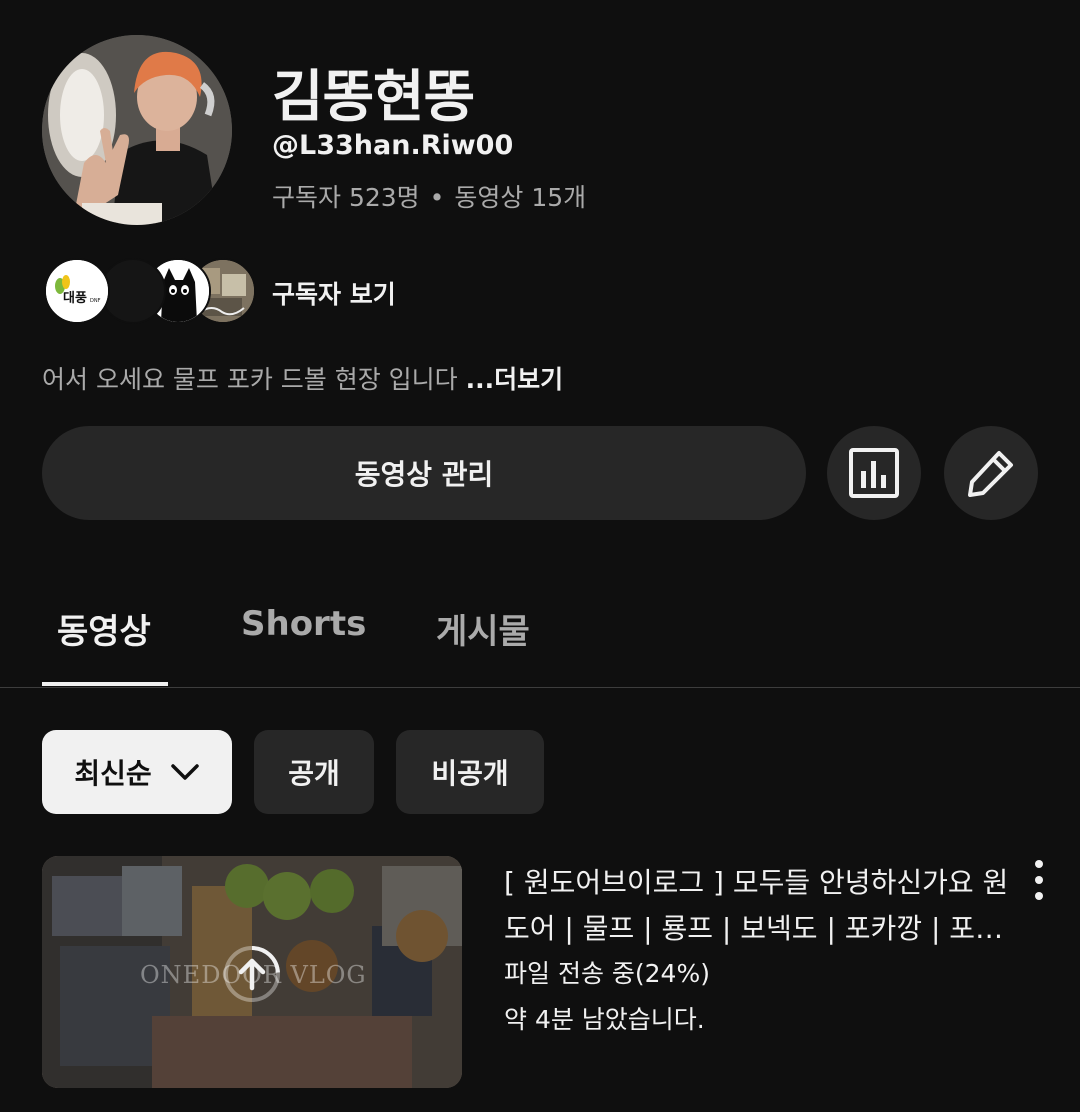 This screenshot has height=1112, width=1080. I want to click on upload-progress-icon, so click(252, 974).